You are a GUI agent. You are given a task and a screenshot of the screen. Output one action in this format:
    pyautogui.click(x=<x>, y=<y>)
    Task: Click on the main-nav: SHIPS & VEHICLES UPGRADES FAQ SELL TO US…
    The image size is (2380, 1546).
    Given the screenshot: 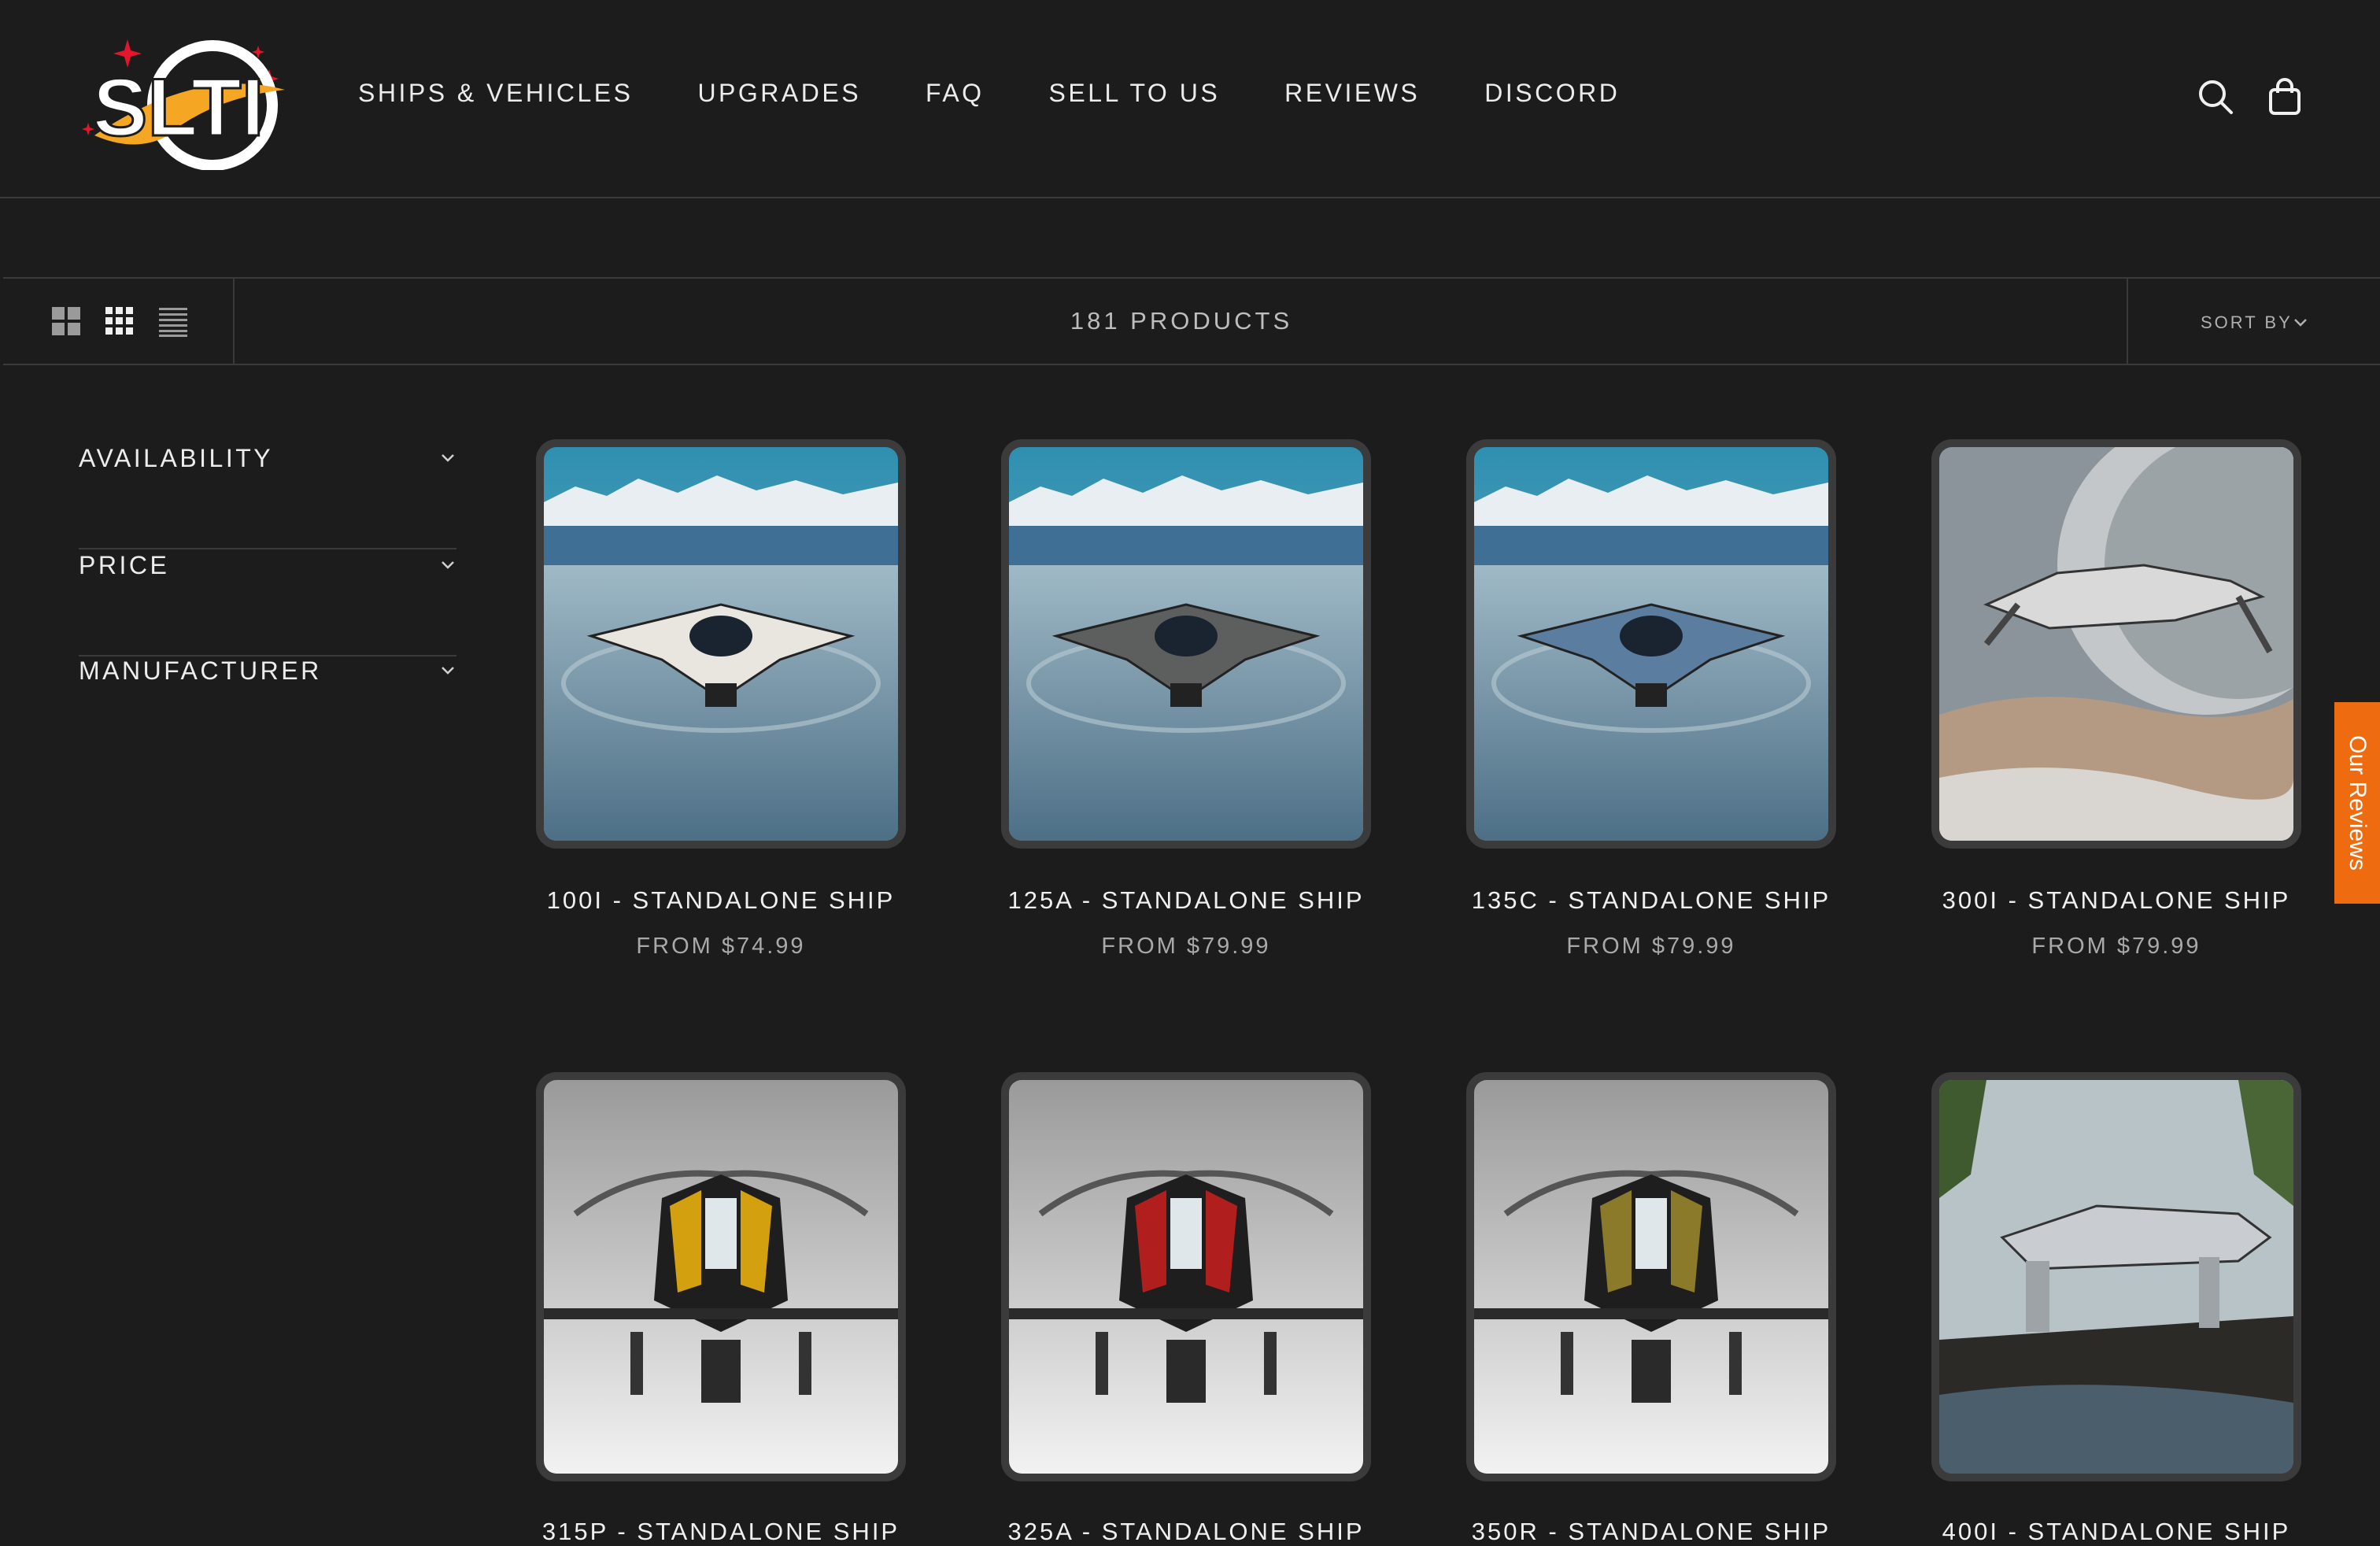 What is the action you would take?
    pyautogui.click(x=1021, y=94)
    